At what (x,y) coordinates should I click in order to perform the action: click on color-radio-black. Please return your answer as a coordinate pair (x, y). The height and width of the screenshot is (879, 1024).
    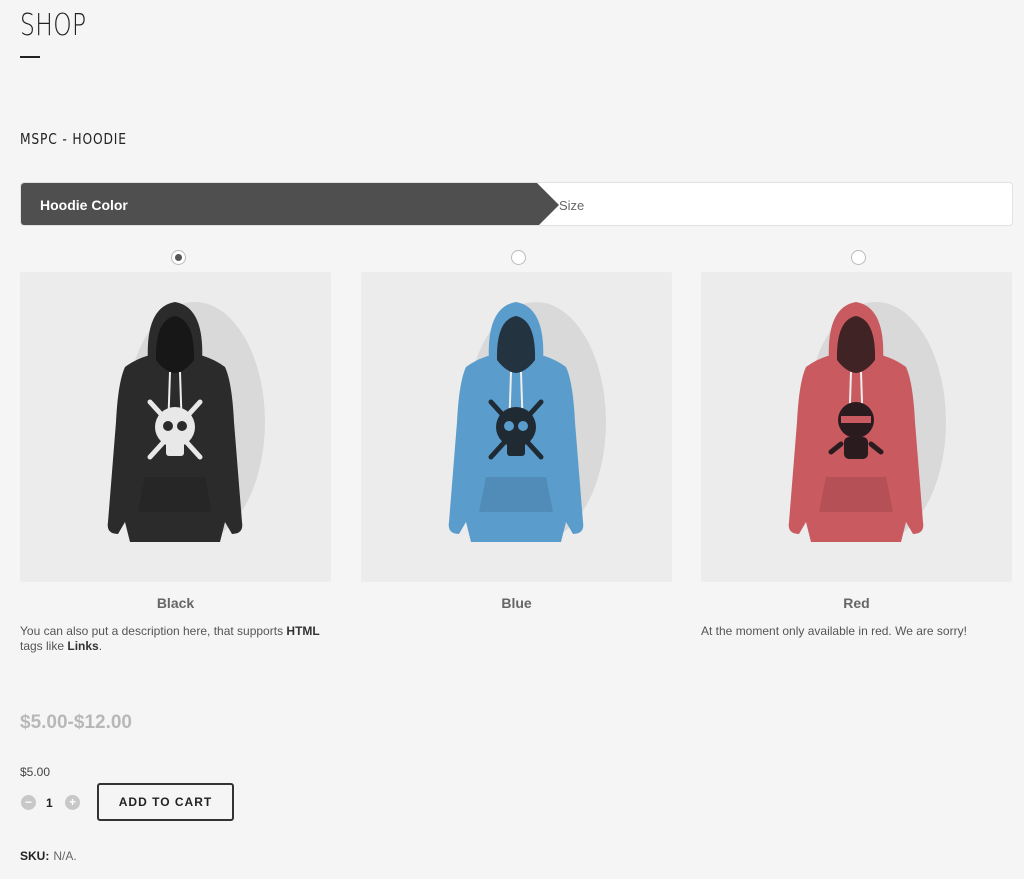
    Looking at the image, I should click on (178, 257).